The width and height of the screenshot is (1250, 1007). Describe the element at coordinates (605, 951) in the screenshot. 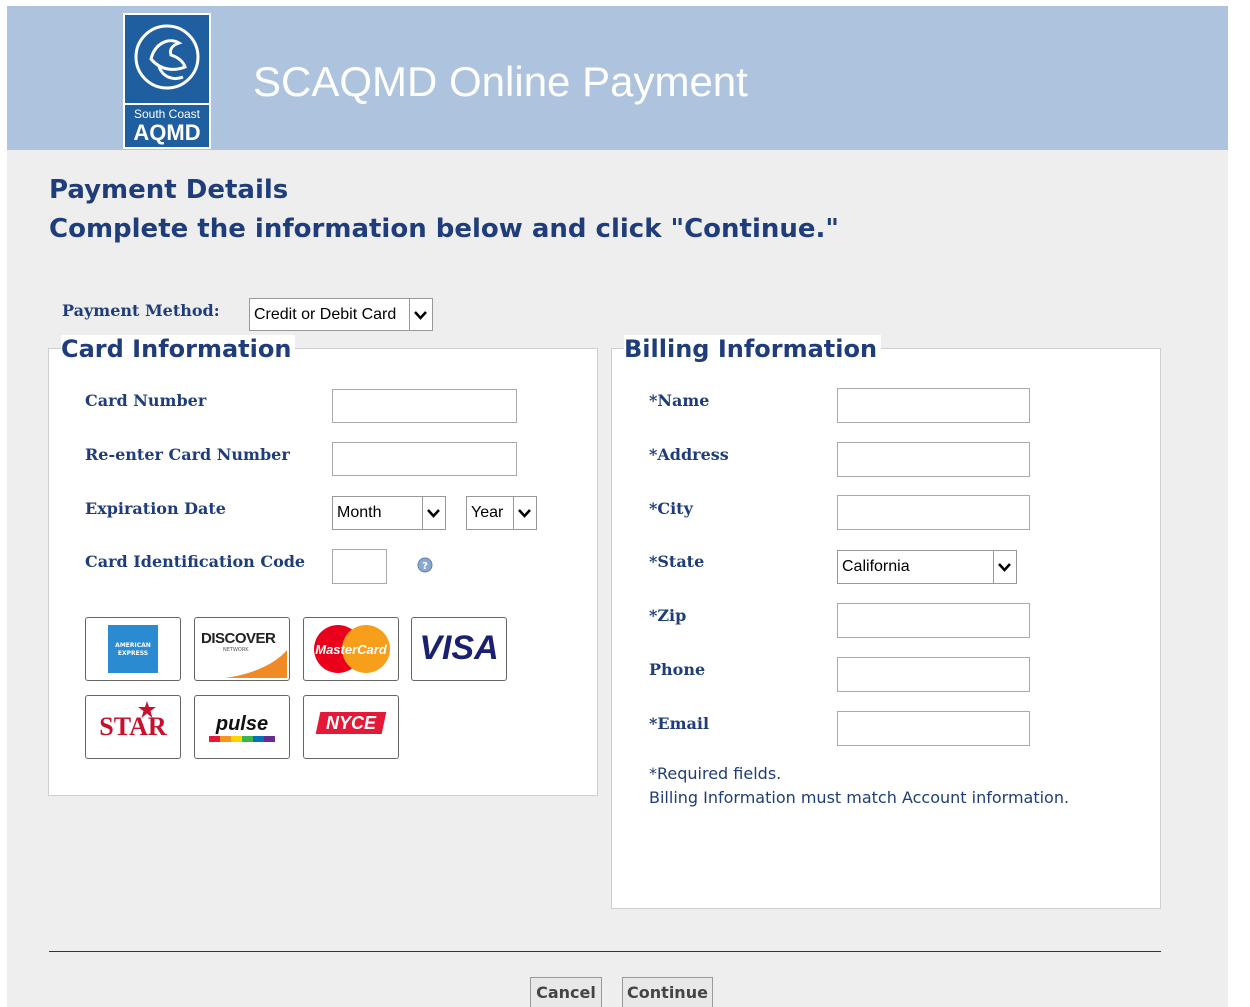

I see `divider` at that location.